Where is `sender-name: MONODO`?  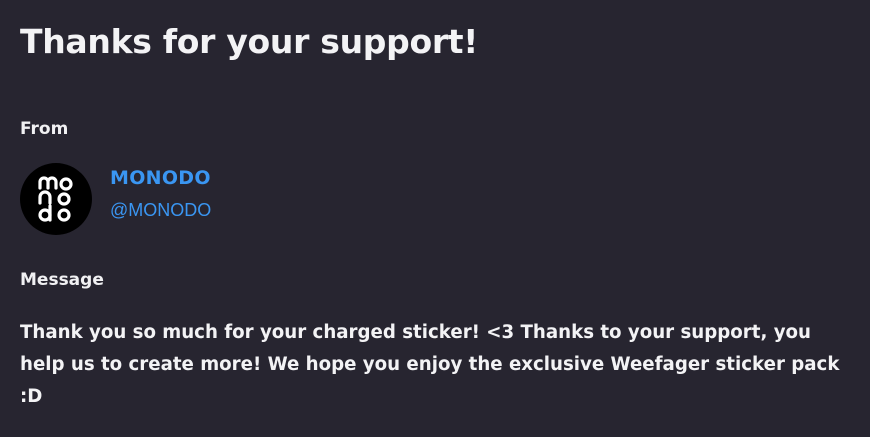
sender-name: MONODO is located at coordinates (160, 178).